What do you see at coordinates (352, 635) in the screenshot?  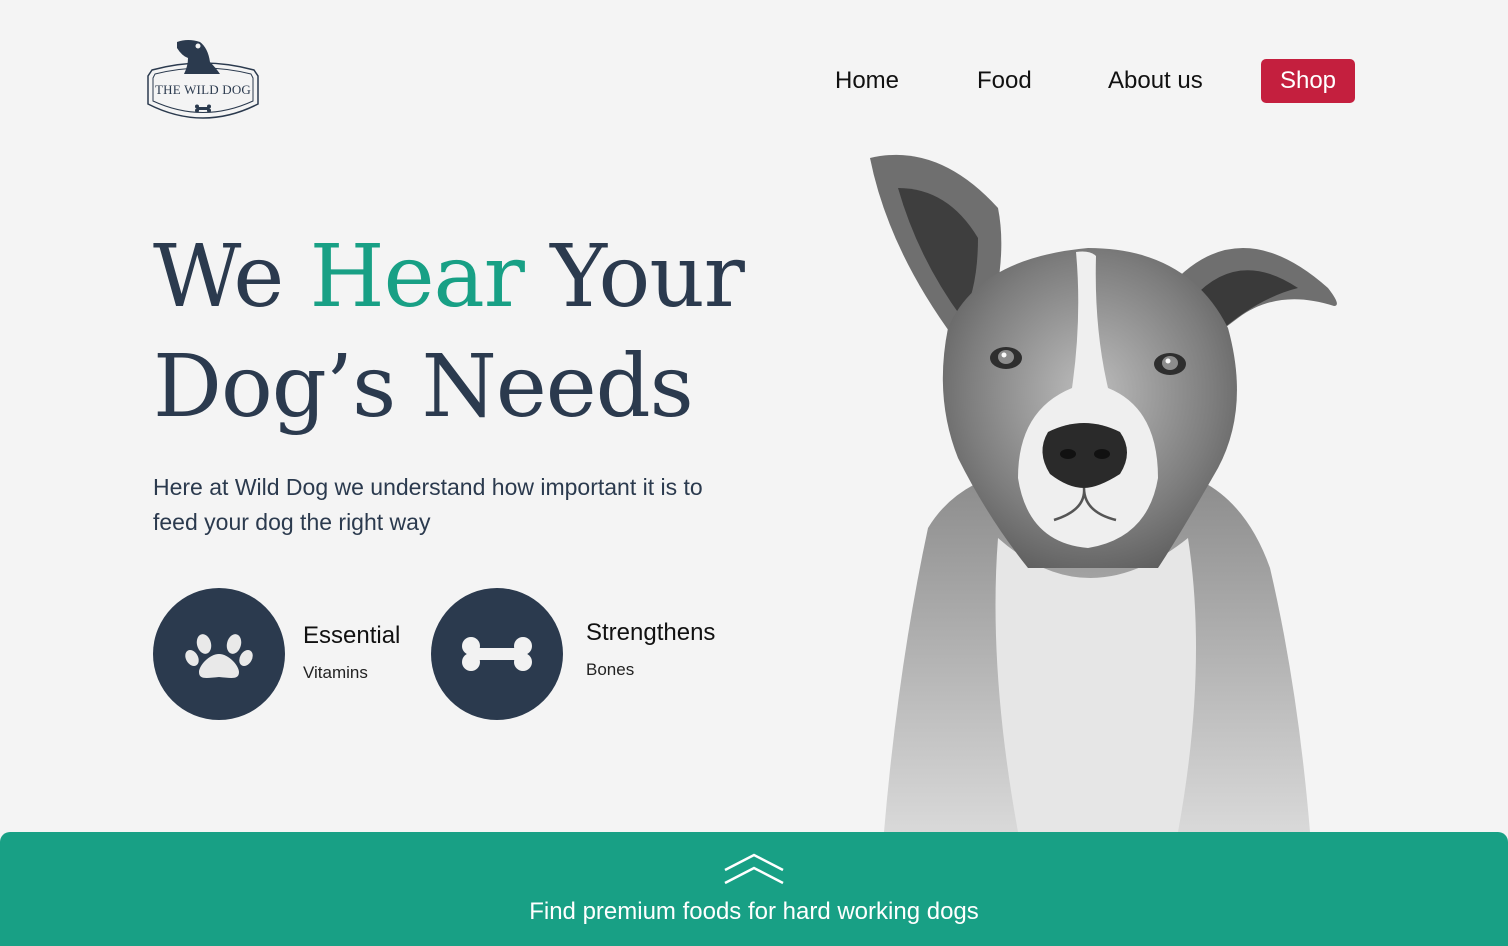 I see `feature-title: Essential` at bounding box center [352, 635].